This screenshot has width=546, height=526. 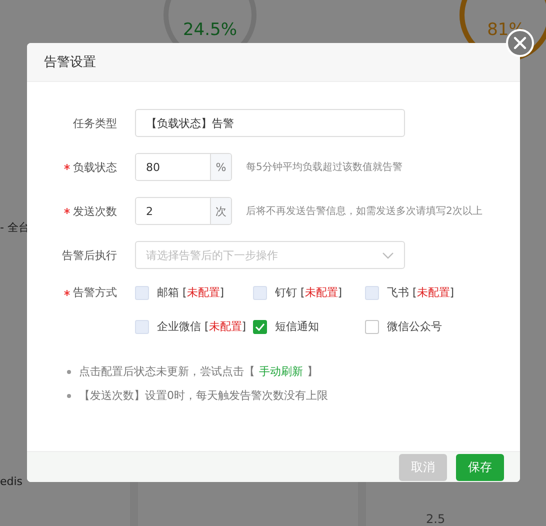 I want to click on unit-label: 次, so click(x=220, y=211).